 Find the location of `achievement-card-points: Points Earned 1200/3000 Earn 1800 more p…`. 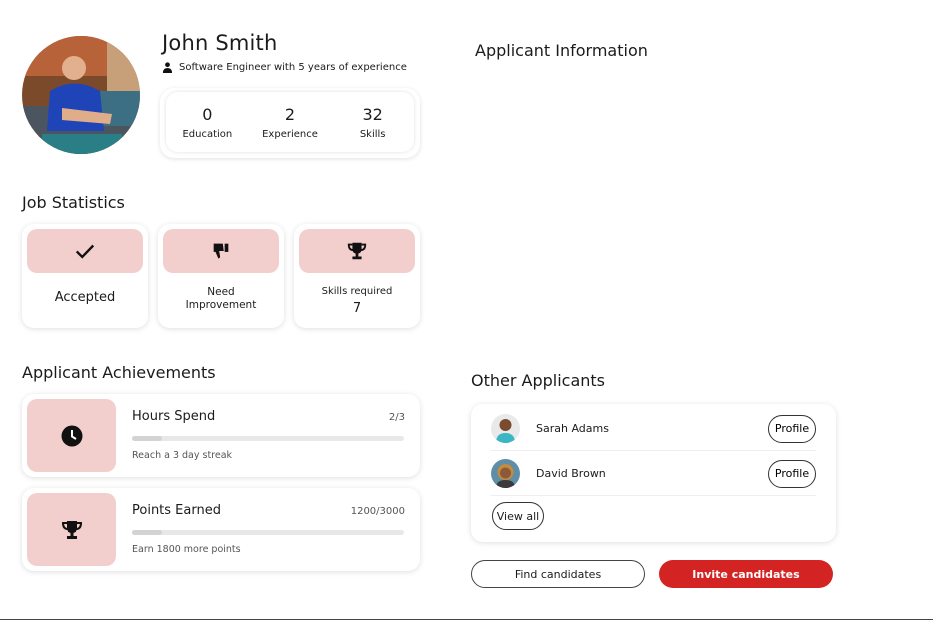

achievement-card-points: Points Earned 1200/3000 Earn 1800 more p… is located at coordinates (221, 529).